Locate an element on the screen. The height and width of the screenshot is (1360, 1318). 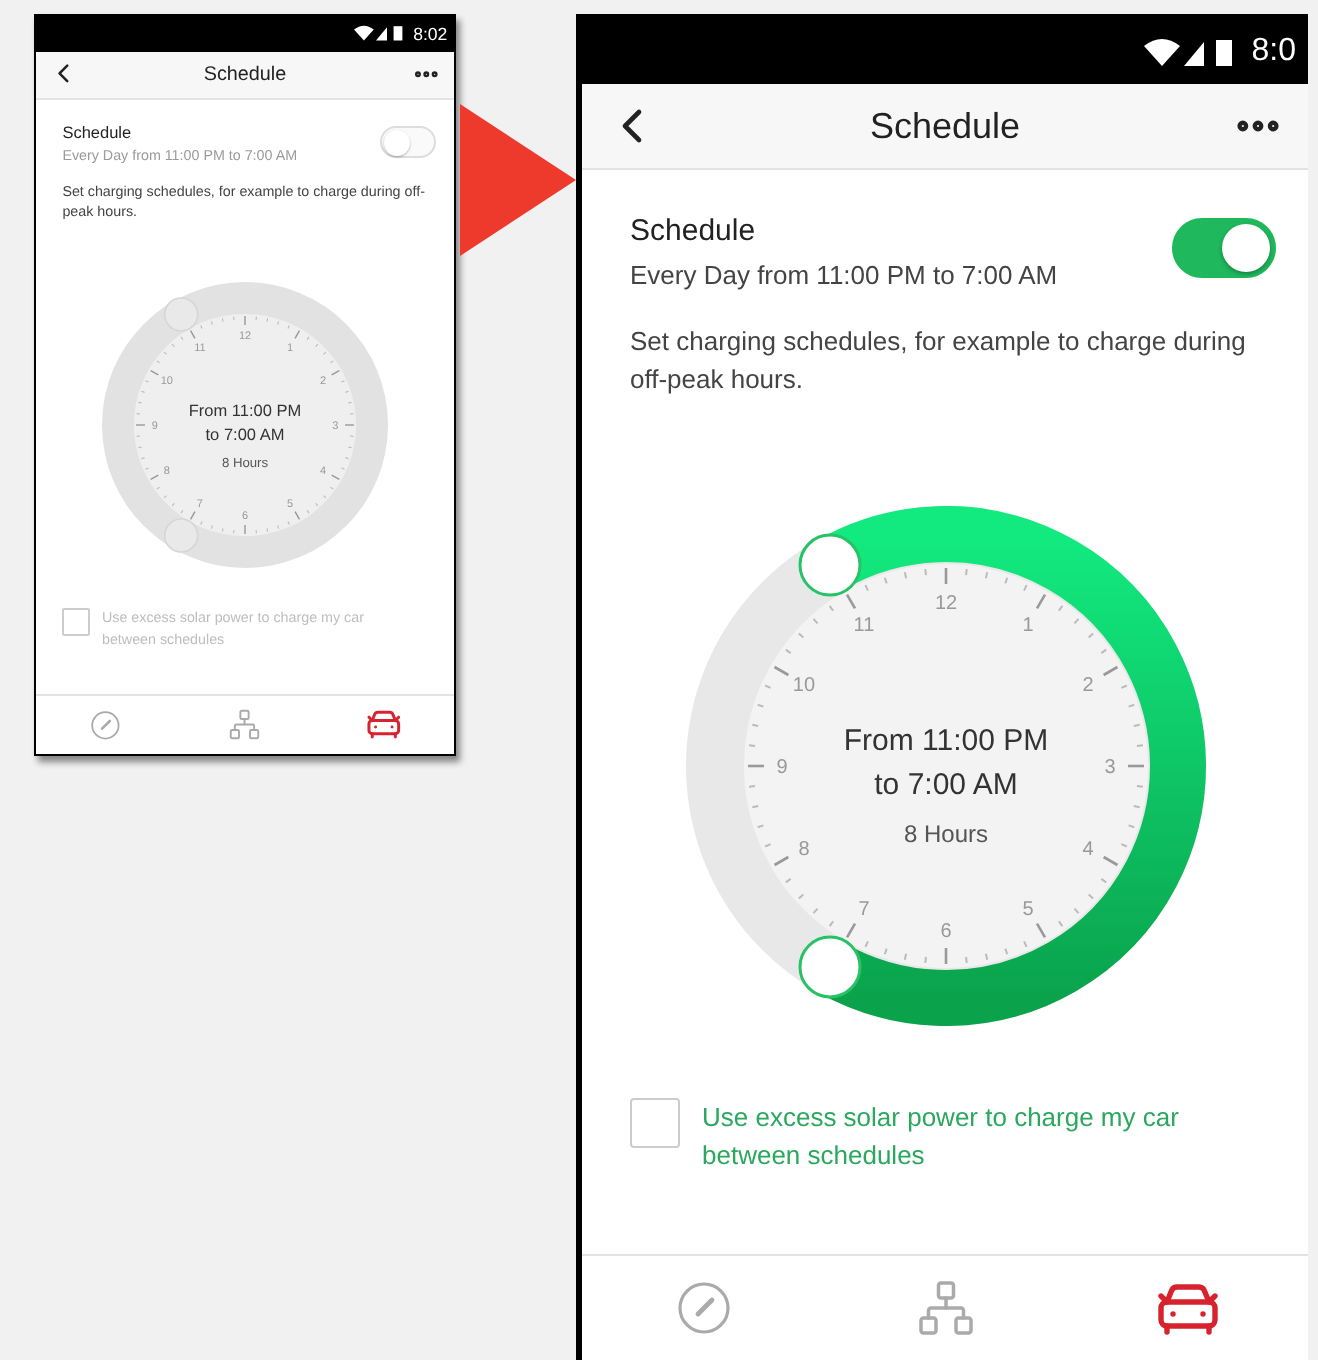
clock-number: 2 is located at coordinates (1087, 686).